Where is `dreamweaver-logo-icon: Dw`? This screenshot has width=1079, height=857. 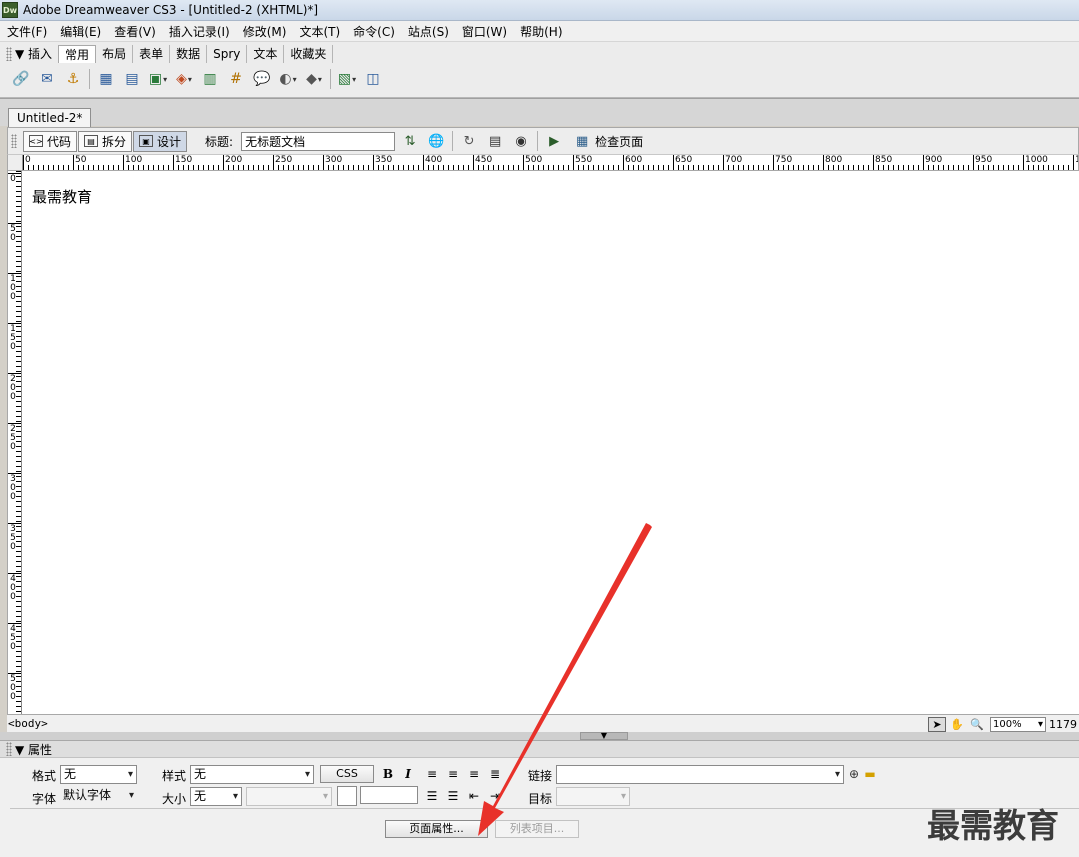 dreamweaver-logo-icon: Dw is located at coordinates (10, 10).